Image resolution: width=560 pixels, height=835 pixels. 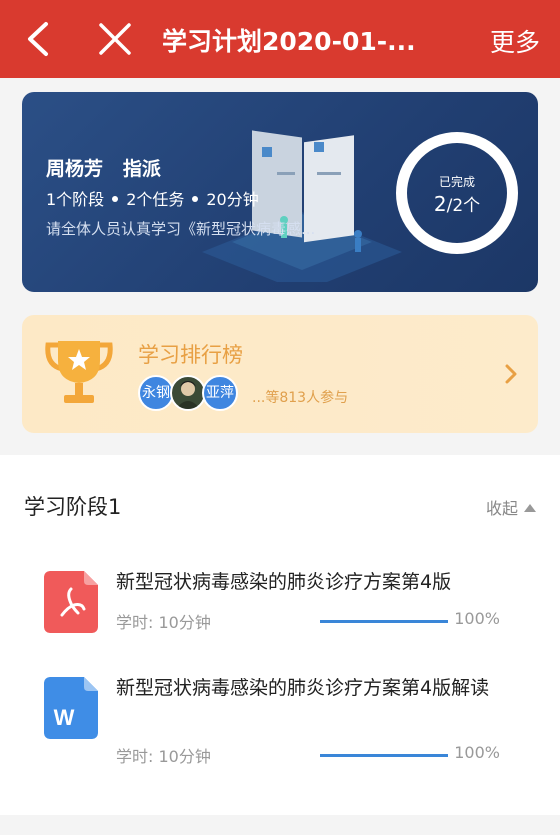 I want to click on leaderboard-title: 学习排行榜, so click(x=190, y=355).